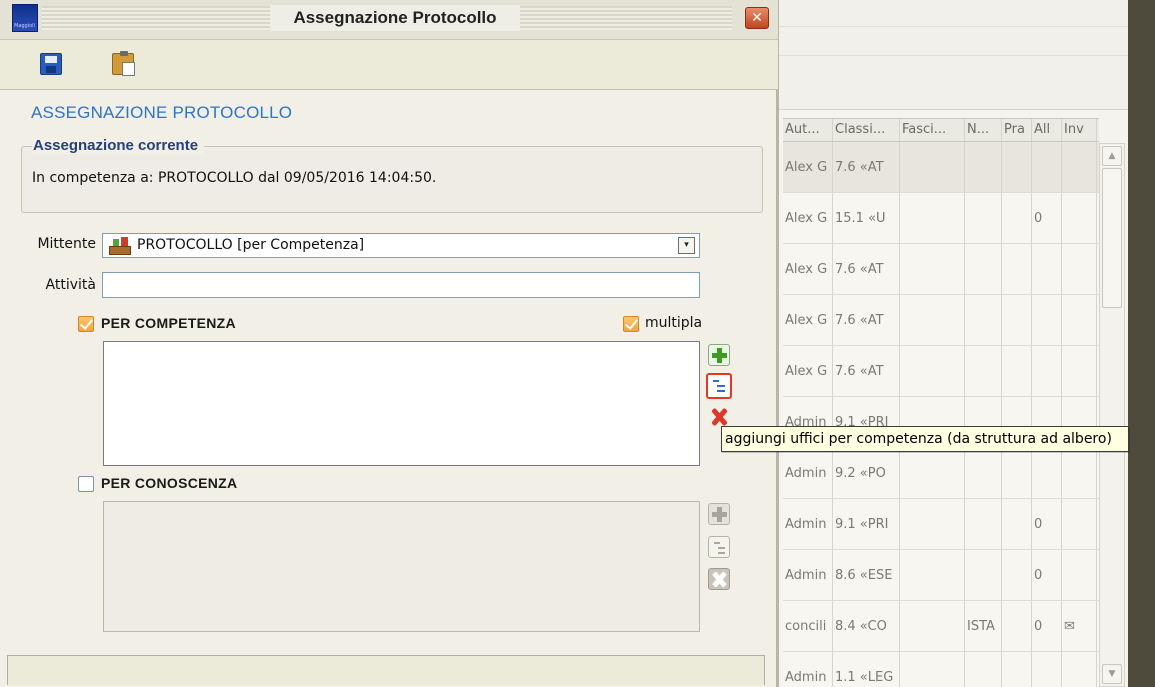 The width and height of the screenshot is (1155, 687). What do you see at coordinates (401, 403) in the screenshot?
I see `competenza-list` at bounding box center [401, 403].